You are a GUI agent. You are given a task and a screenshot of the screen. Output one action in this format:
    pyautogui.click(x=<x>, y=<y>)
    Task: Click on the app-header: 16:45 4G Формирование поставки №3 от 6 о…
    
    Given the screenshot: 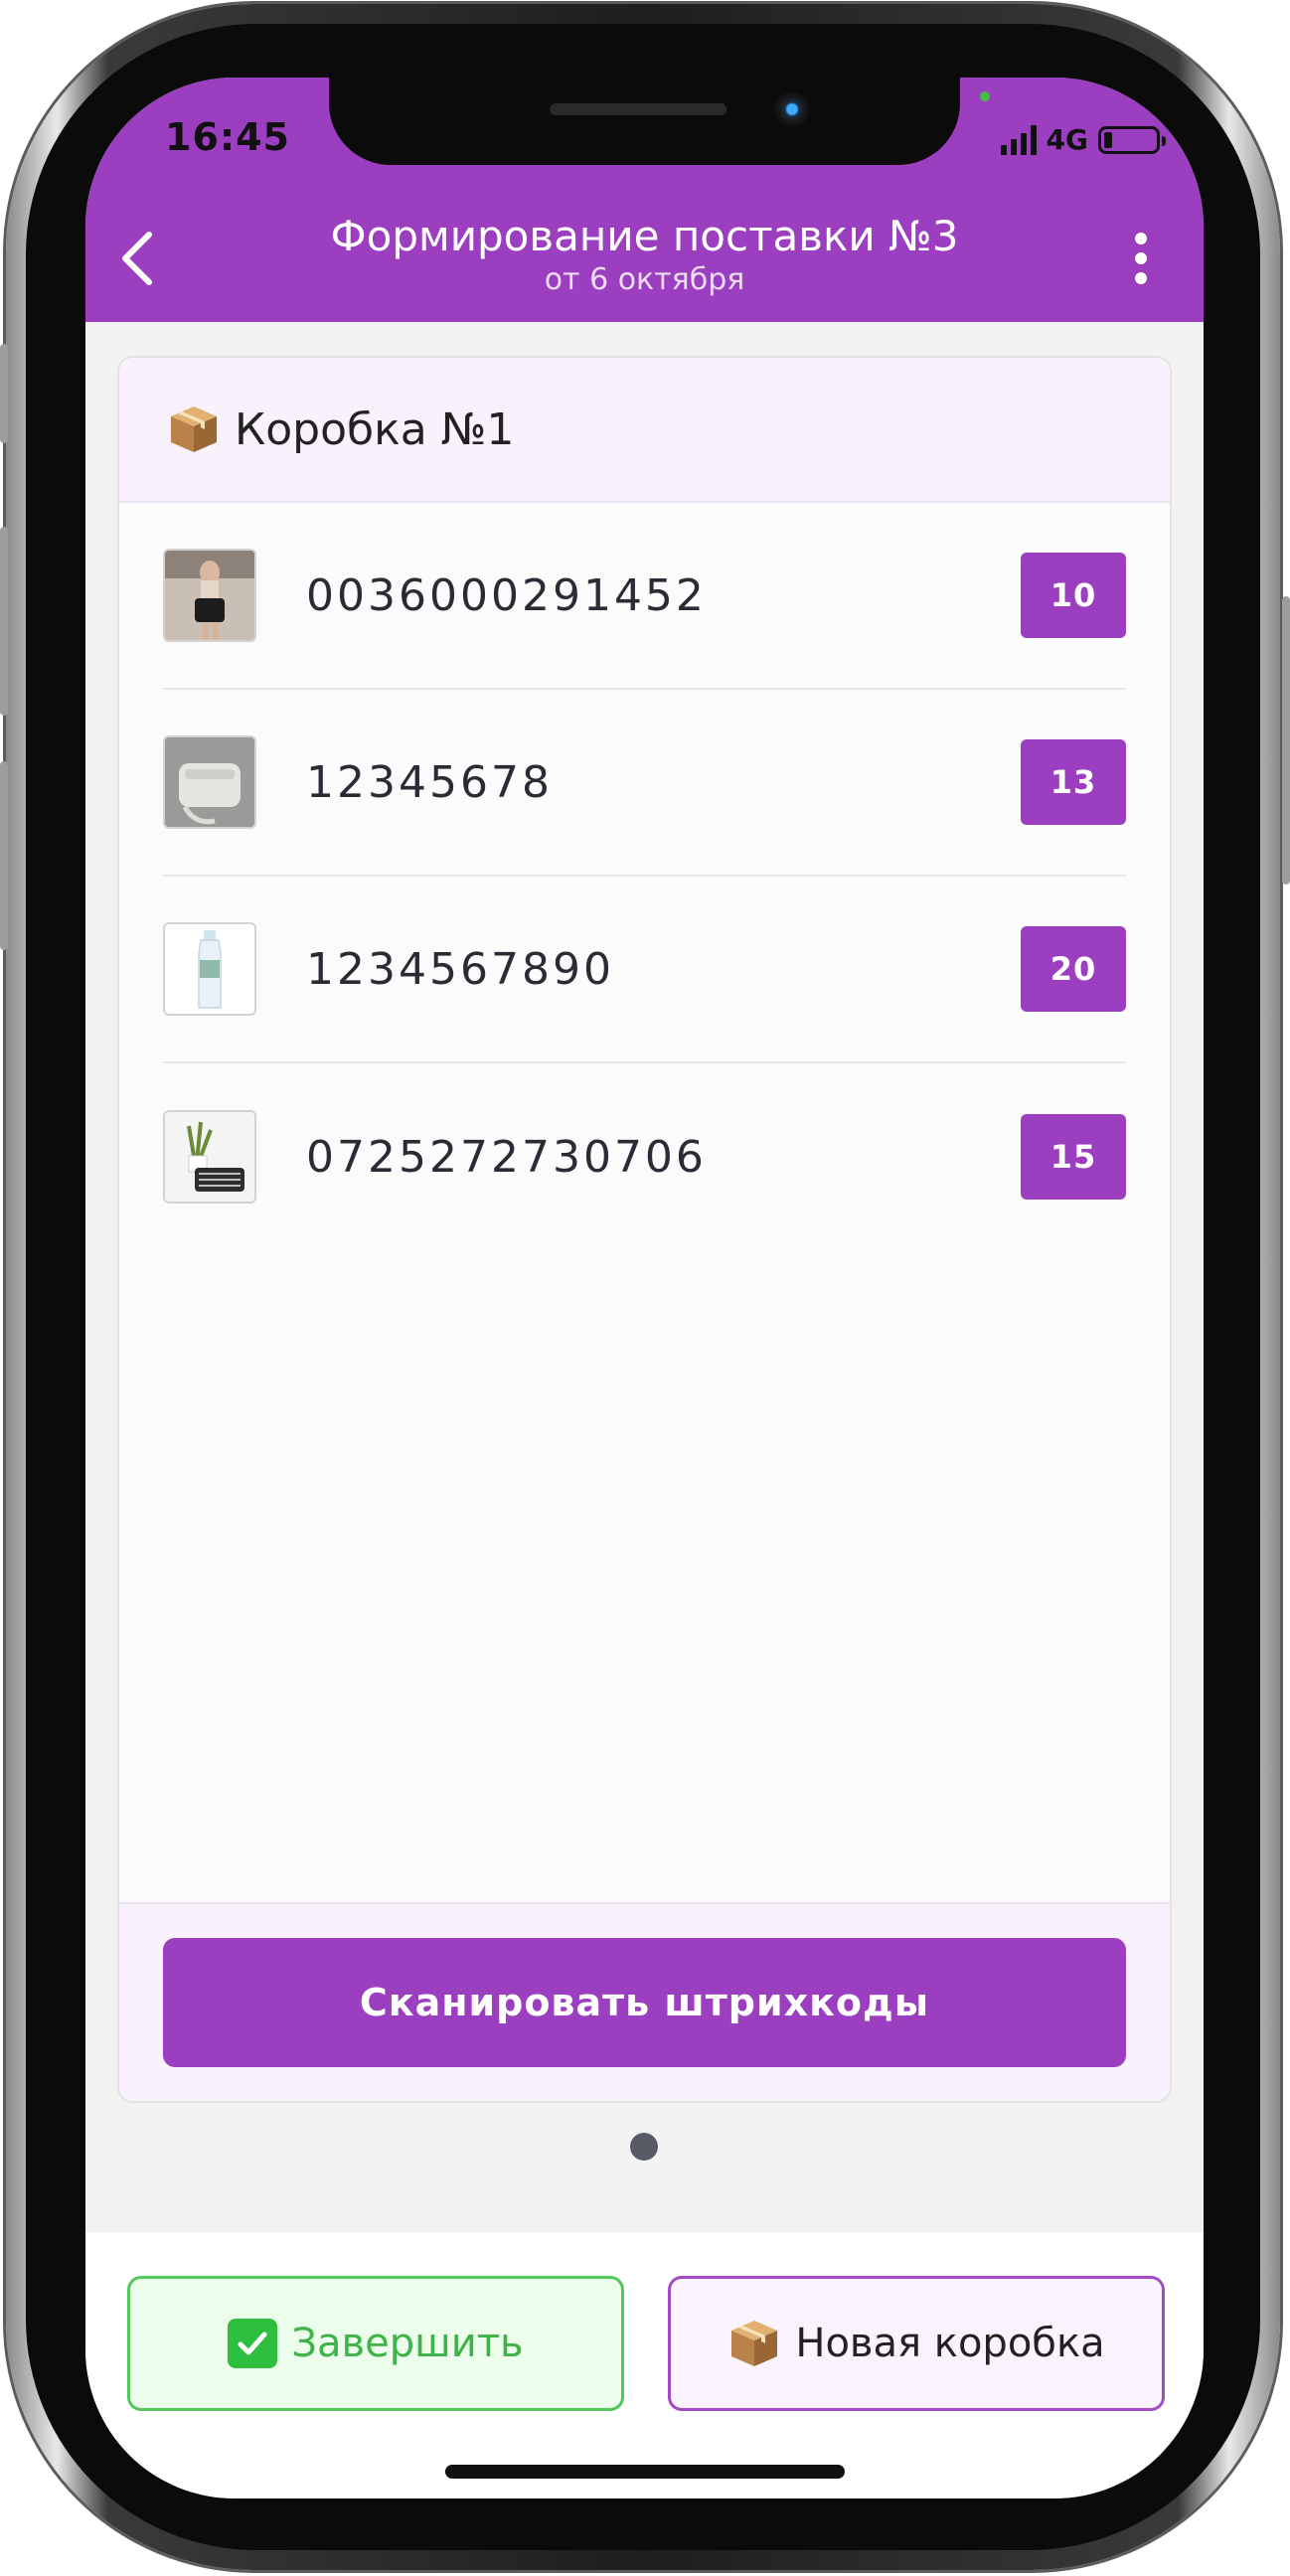 What is the action you would take?
    pyautogui.click(x=644, y=200)
    